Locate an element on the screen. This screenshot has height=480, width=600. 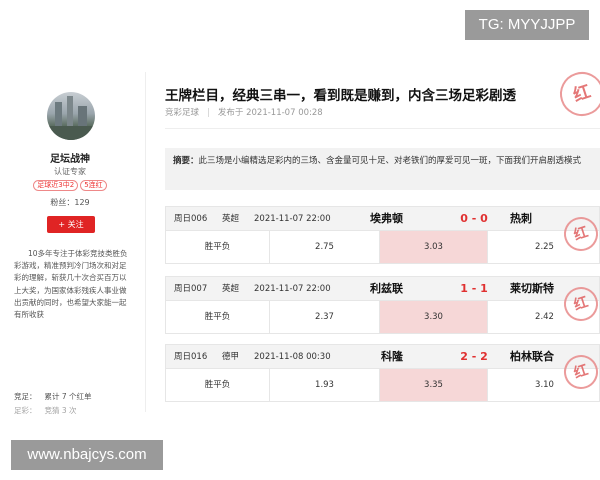
odds-draw: 3.03 is located at coordinates (434, 247).